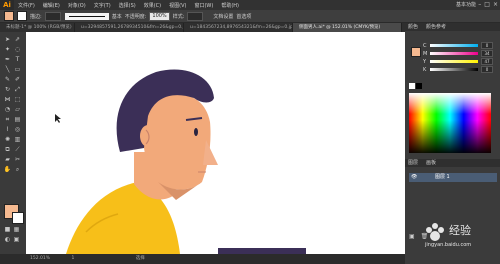 The width and height of the screenshot is (500, 264). Describe the element at coordinates (479, 4) in the screenshot. I see `minimize-icon: –` at that location.